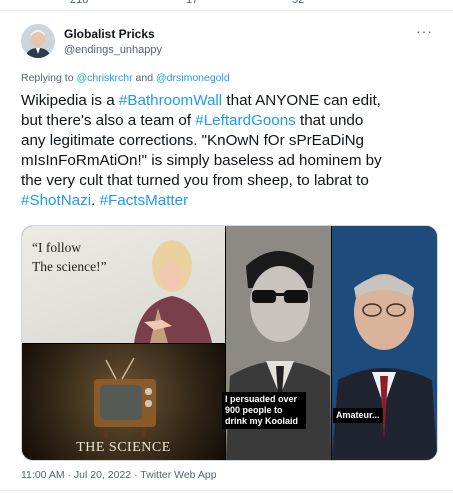 The image size is (453, 500). I want to click on like-count: 52, so click(298, 3).